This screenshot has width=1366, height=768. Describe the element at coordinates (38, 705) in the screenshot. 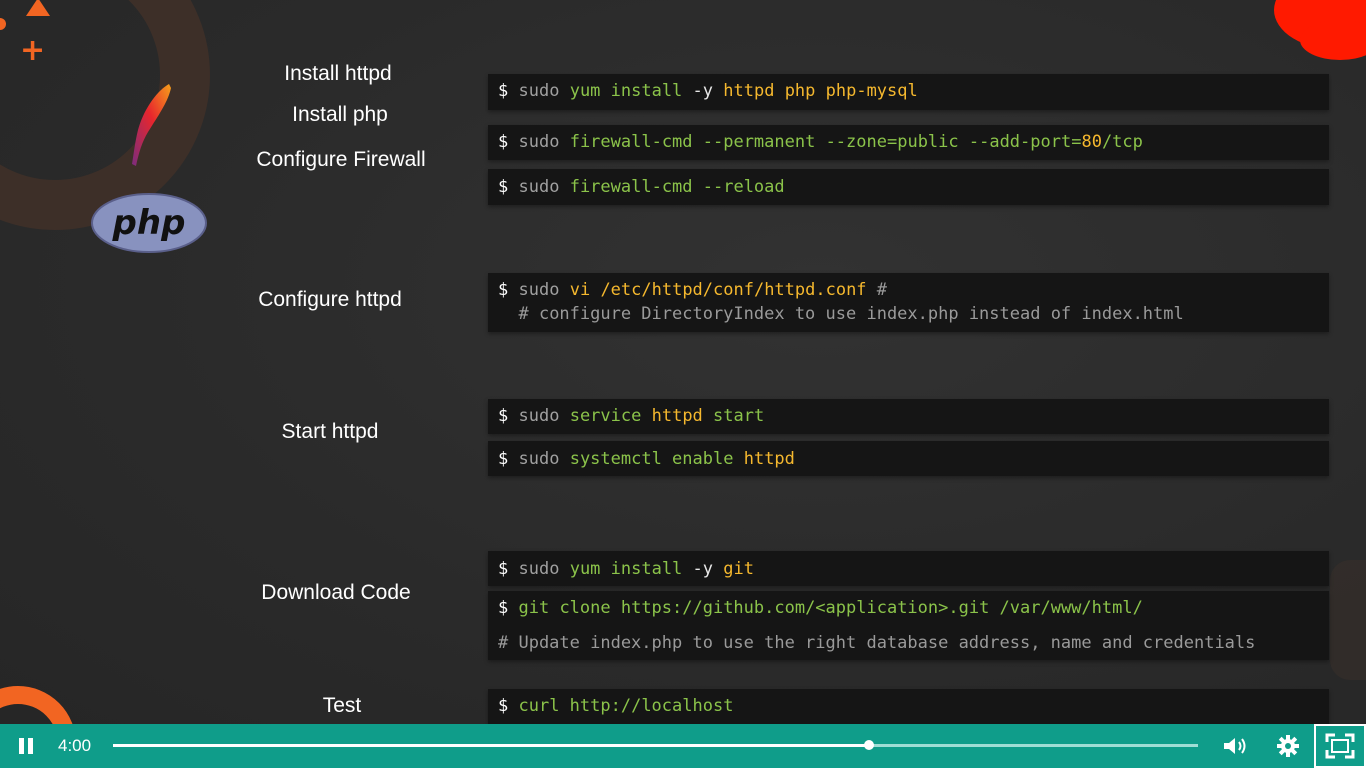

I see `decor-ring` at that location.